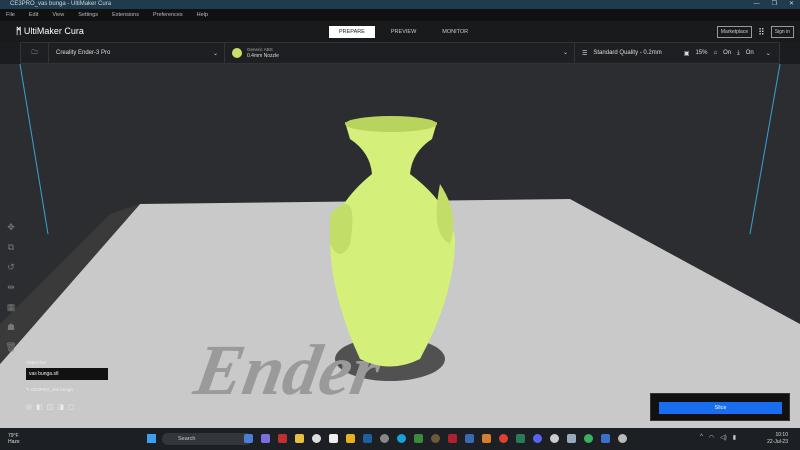 This screenshot has height=450, width=800. Describe the element at coordinates (701, 437) in the screenshot. I see `chevron-up-icon: ^` at that location.